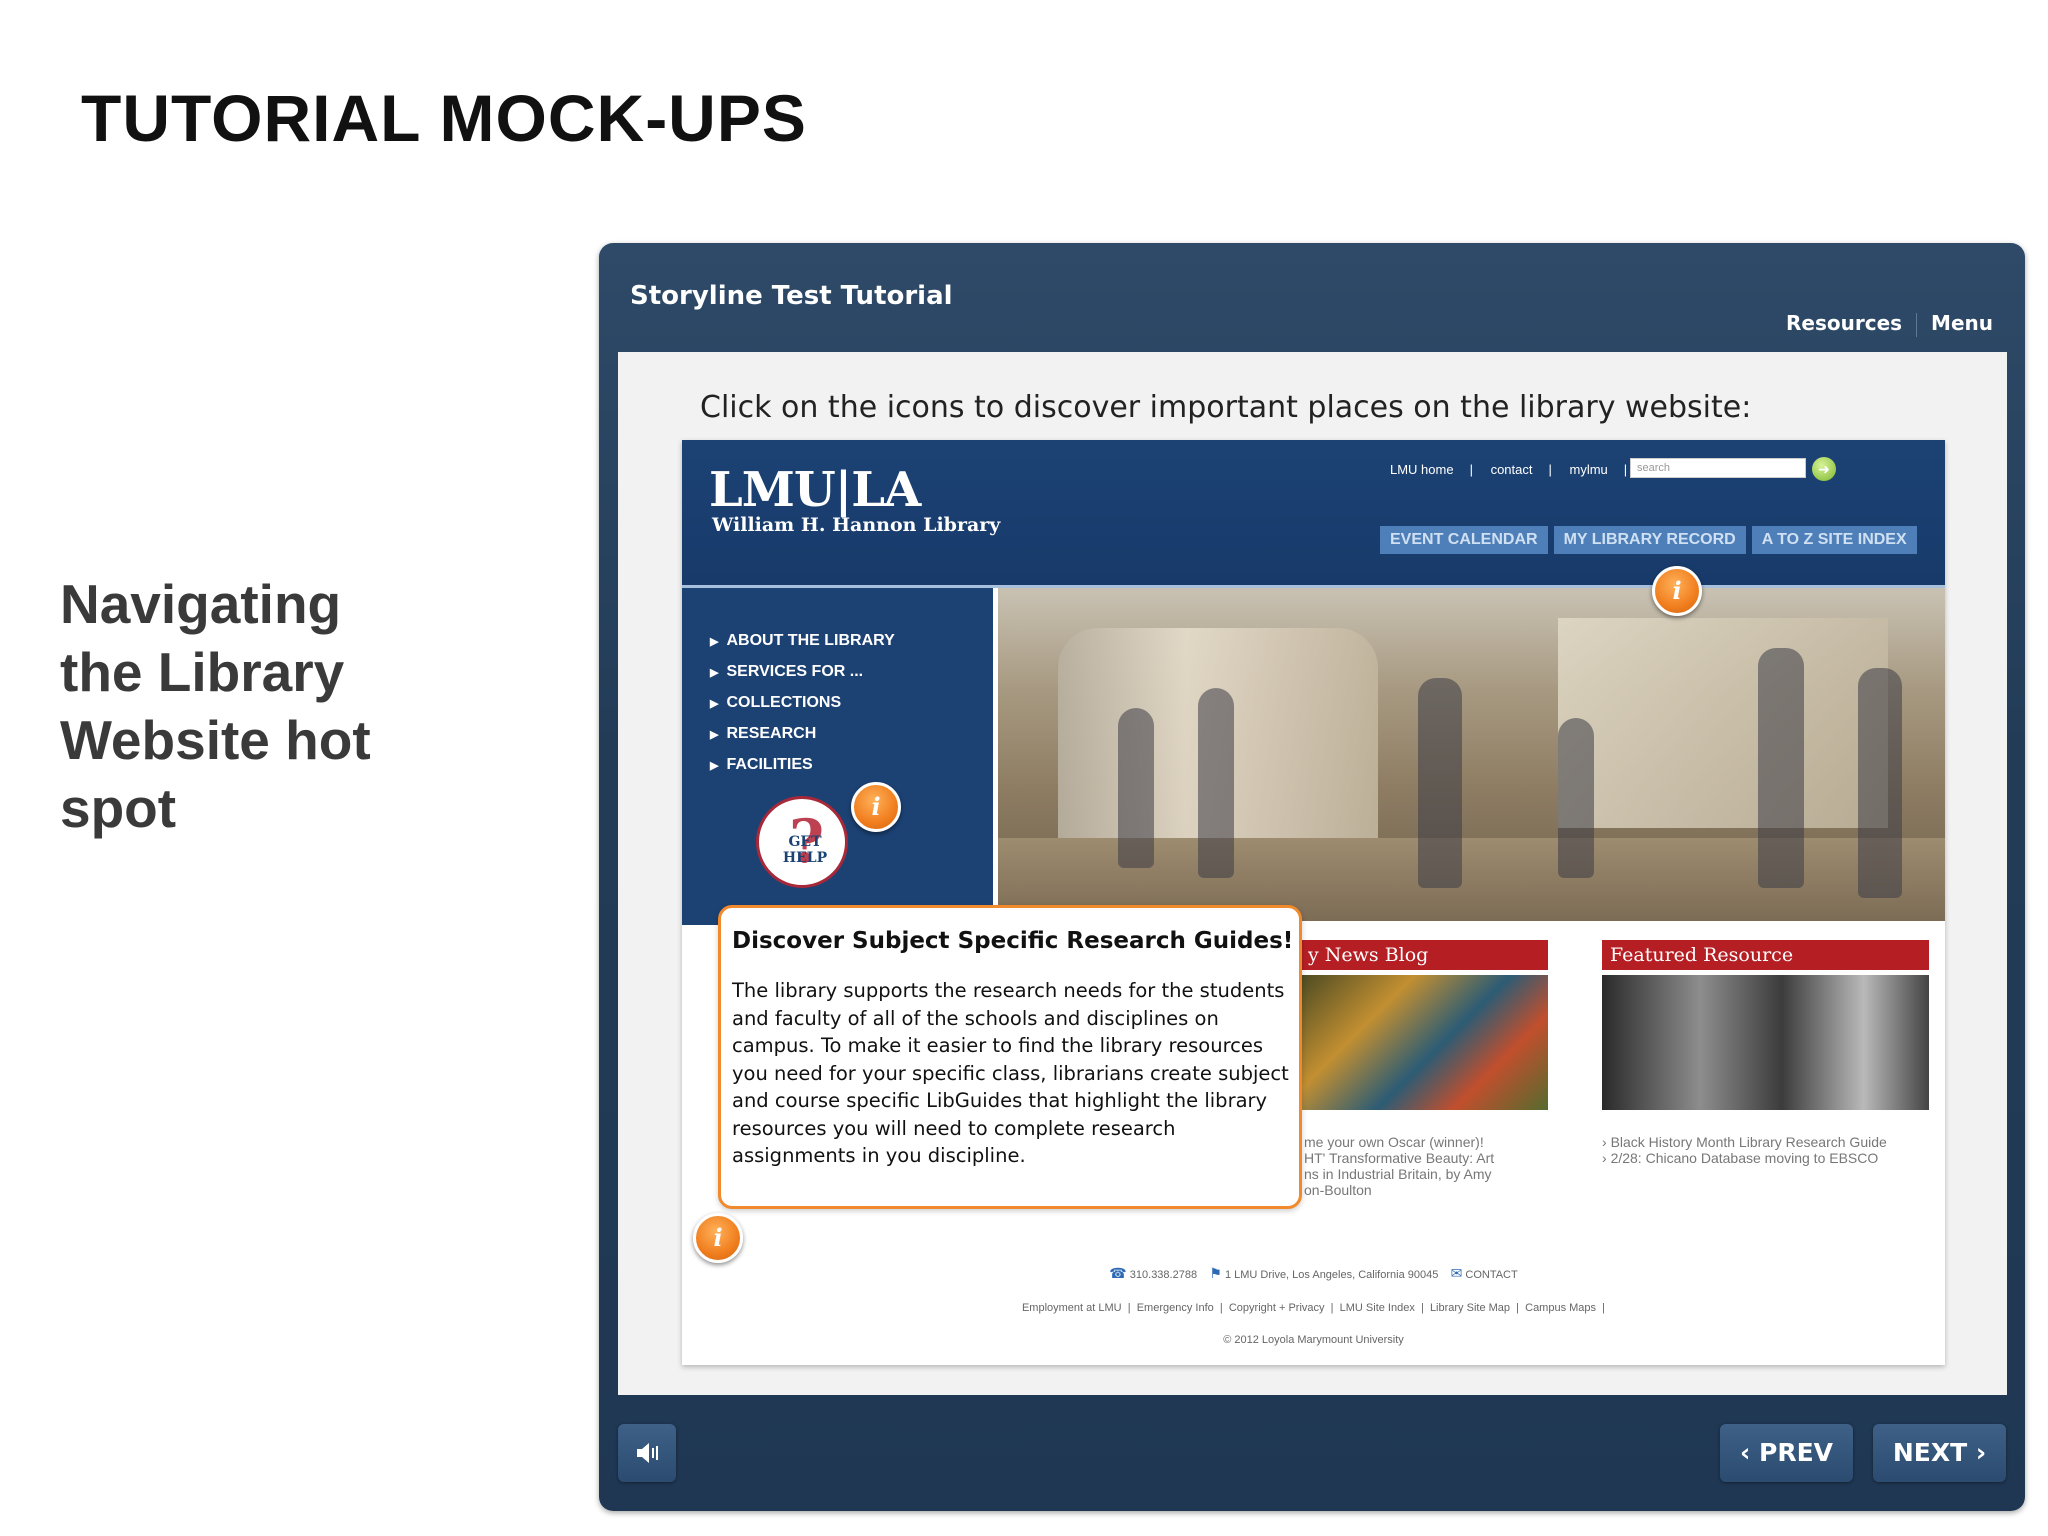 The image size is (2048, 1536). What do you see at coordinates (1424, 1158) in the screenshot?
I see `news-blog-line: HT' Transformative Beauty: Art` at bounding box center [1424, 1158].